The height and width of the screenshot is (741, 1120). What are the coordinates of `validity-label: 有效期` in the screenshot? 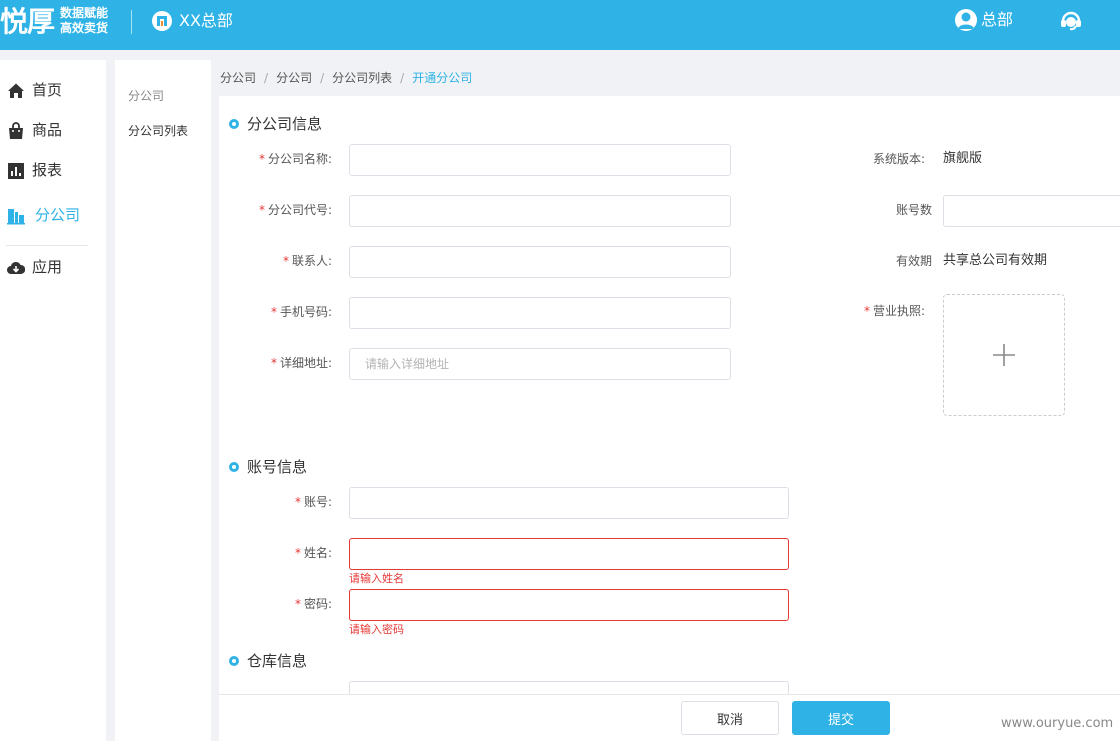 It's located at (913, 261).